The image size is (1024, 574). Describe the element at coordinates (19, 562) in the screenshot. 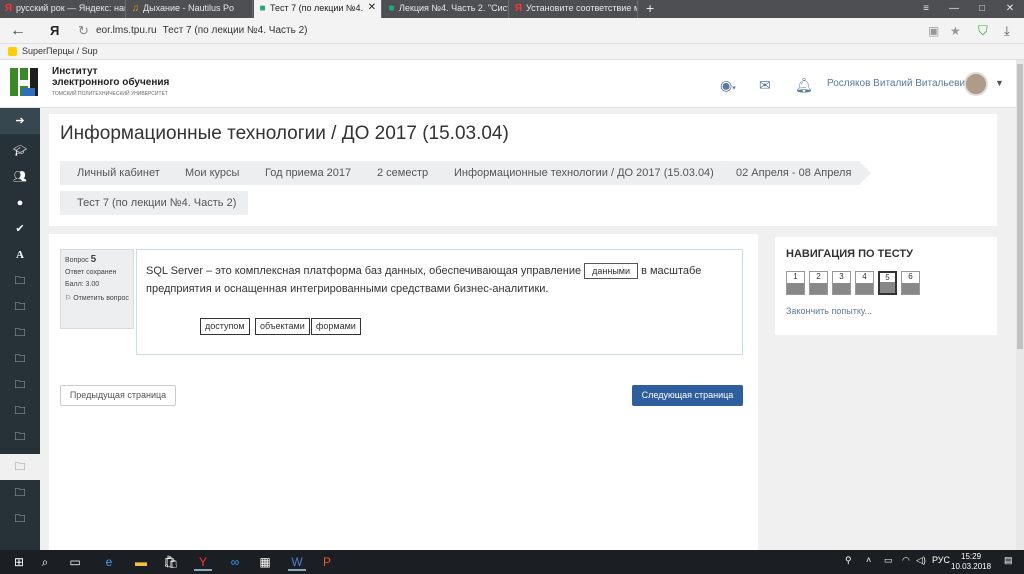

I see `windows-start-icon: ⊞` at that location.